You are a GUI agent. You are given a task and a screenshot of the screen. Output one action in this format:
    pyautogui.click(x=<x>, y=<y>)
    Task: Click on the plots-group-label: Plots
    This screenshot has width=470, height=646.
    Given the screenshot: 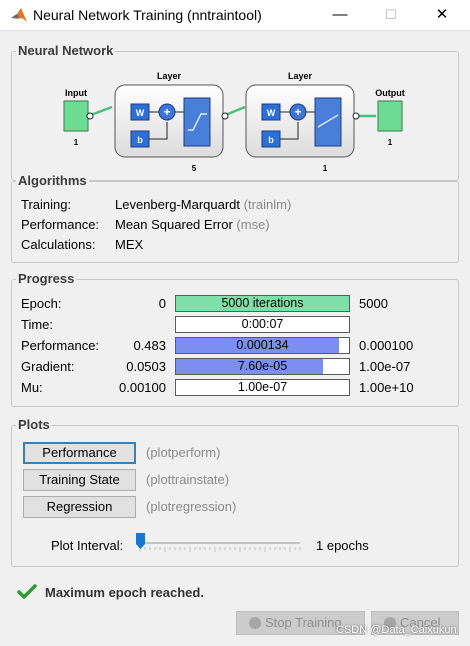 What is the action you would take?
    pyautogui.click(x=34, y=424)
    